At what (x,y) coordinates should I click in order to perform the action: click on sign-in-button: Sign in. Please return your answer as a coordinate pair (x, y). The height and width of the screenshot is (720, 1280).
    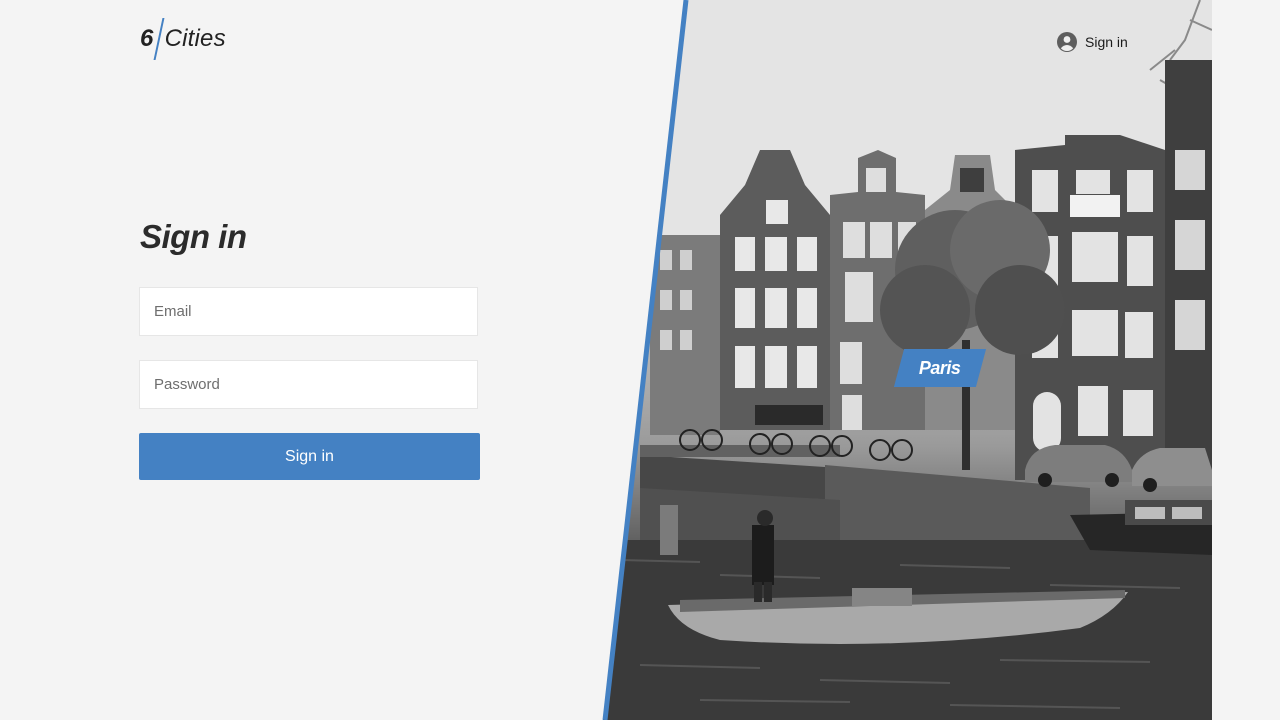
    Looking at the image, I should click on (309, 456).